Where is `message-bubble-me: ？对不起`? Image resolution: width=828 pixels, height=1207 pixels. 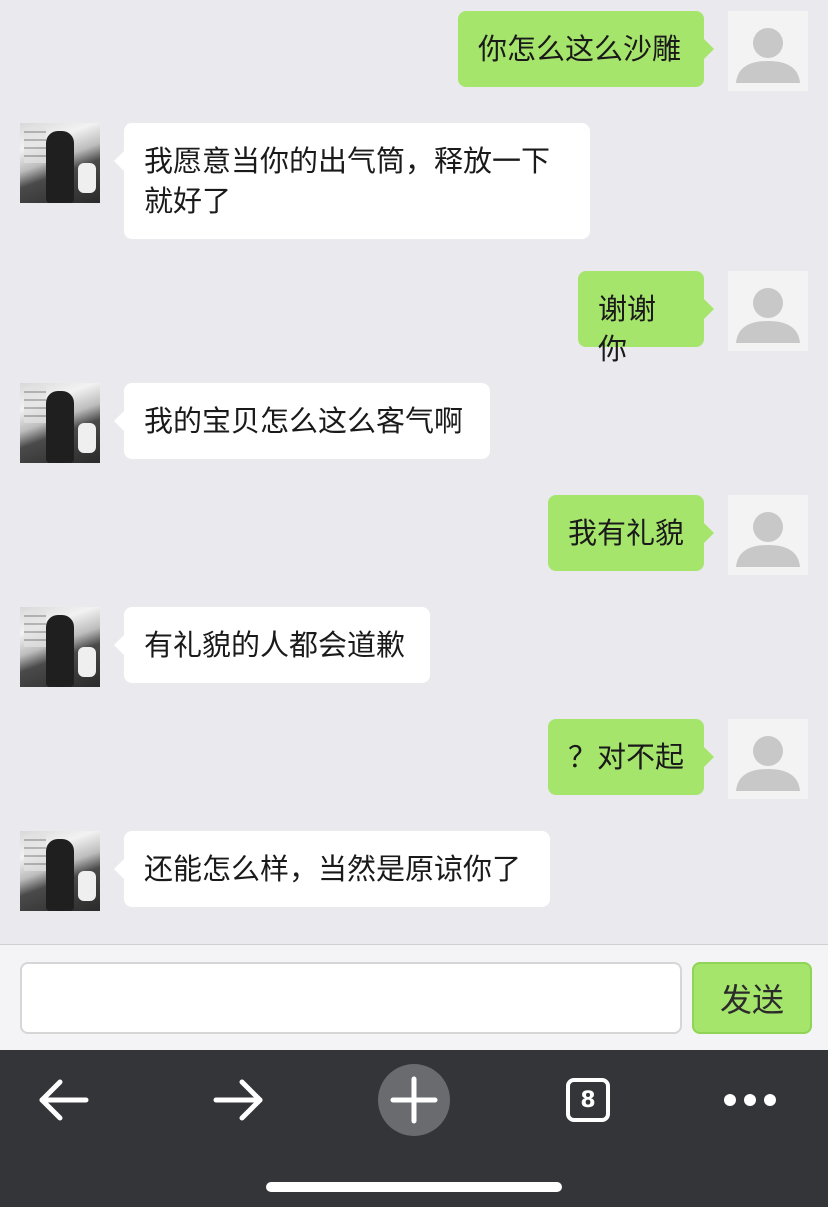
message-bubble-me: ？对不起 is located at coordinates (631, 757).